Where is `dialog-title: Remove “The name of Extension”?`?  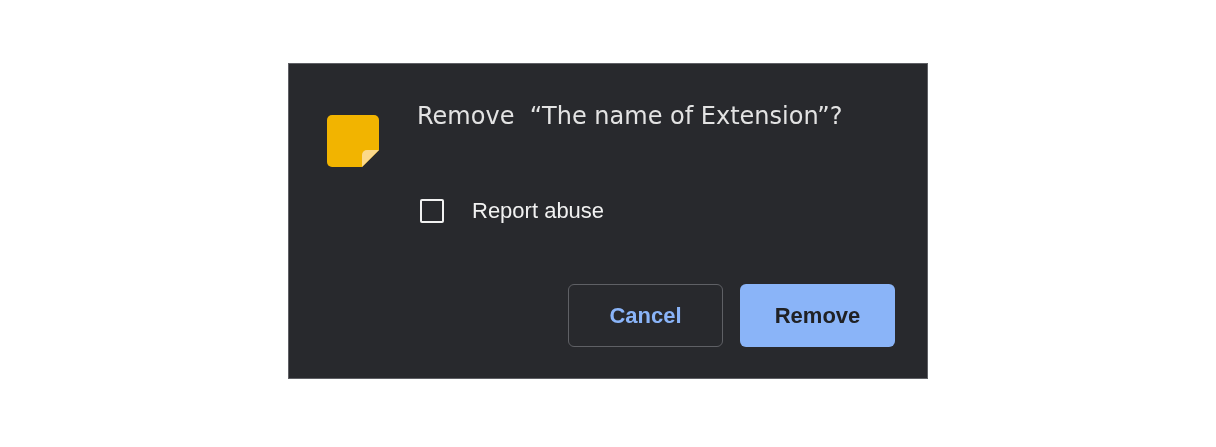 dialog-title: Remove “The name of Extension”? is located at coordinates (630, 116).